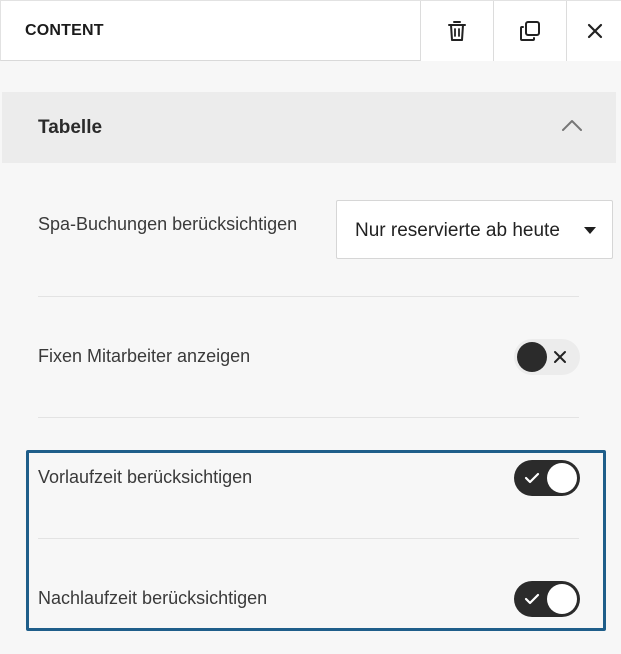 The width and height of the screenshot is (621, 654). I want to click on lead-time-toggle, so click(547, 478).